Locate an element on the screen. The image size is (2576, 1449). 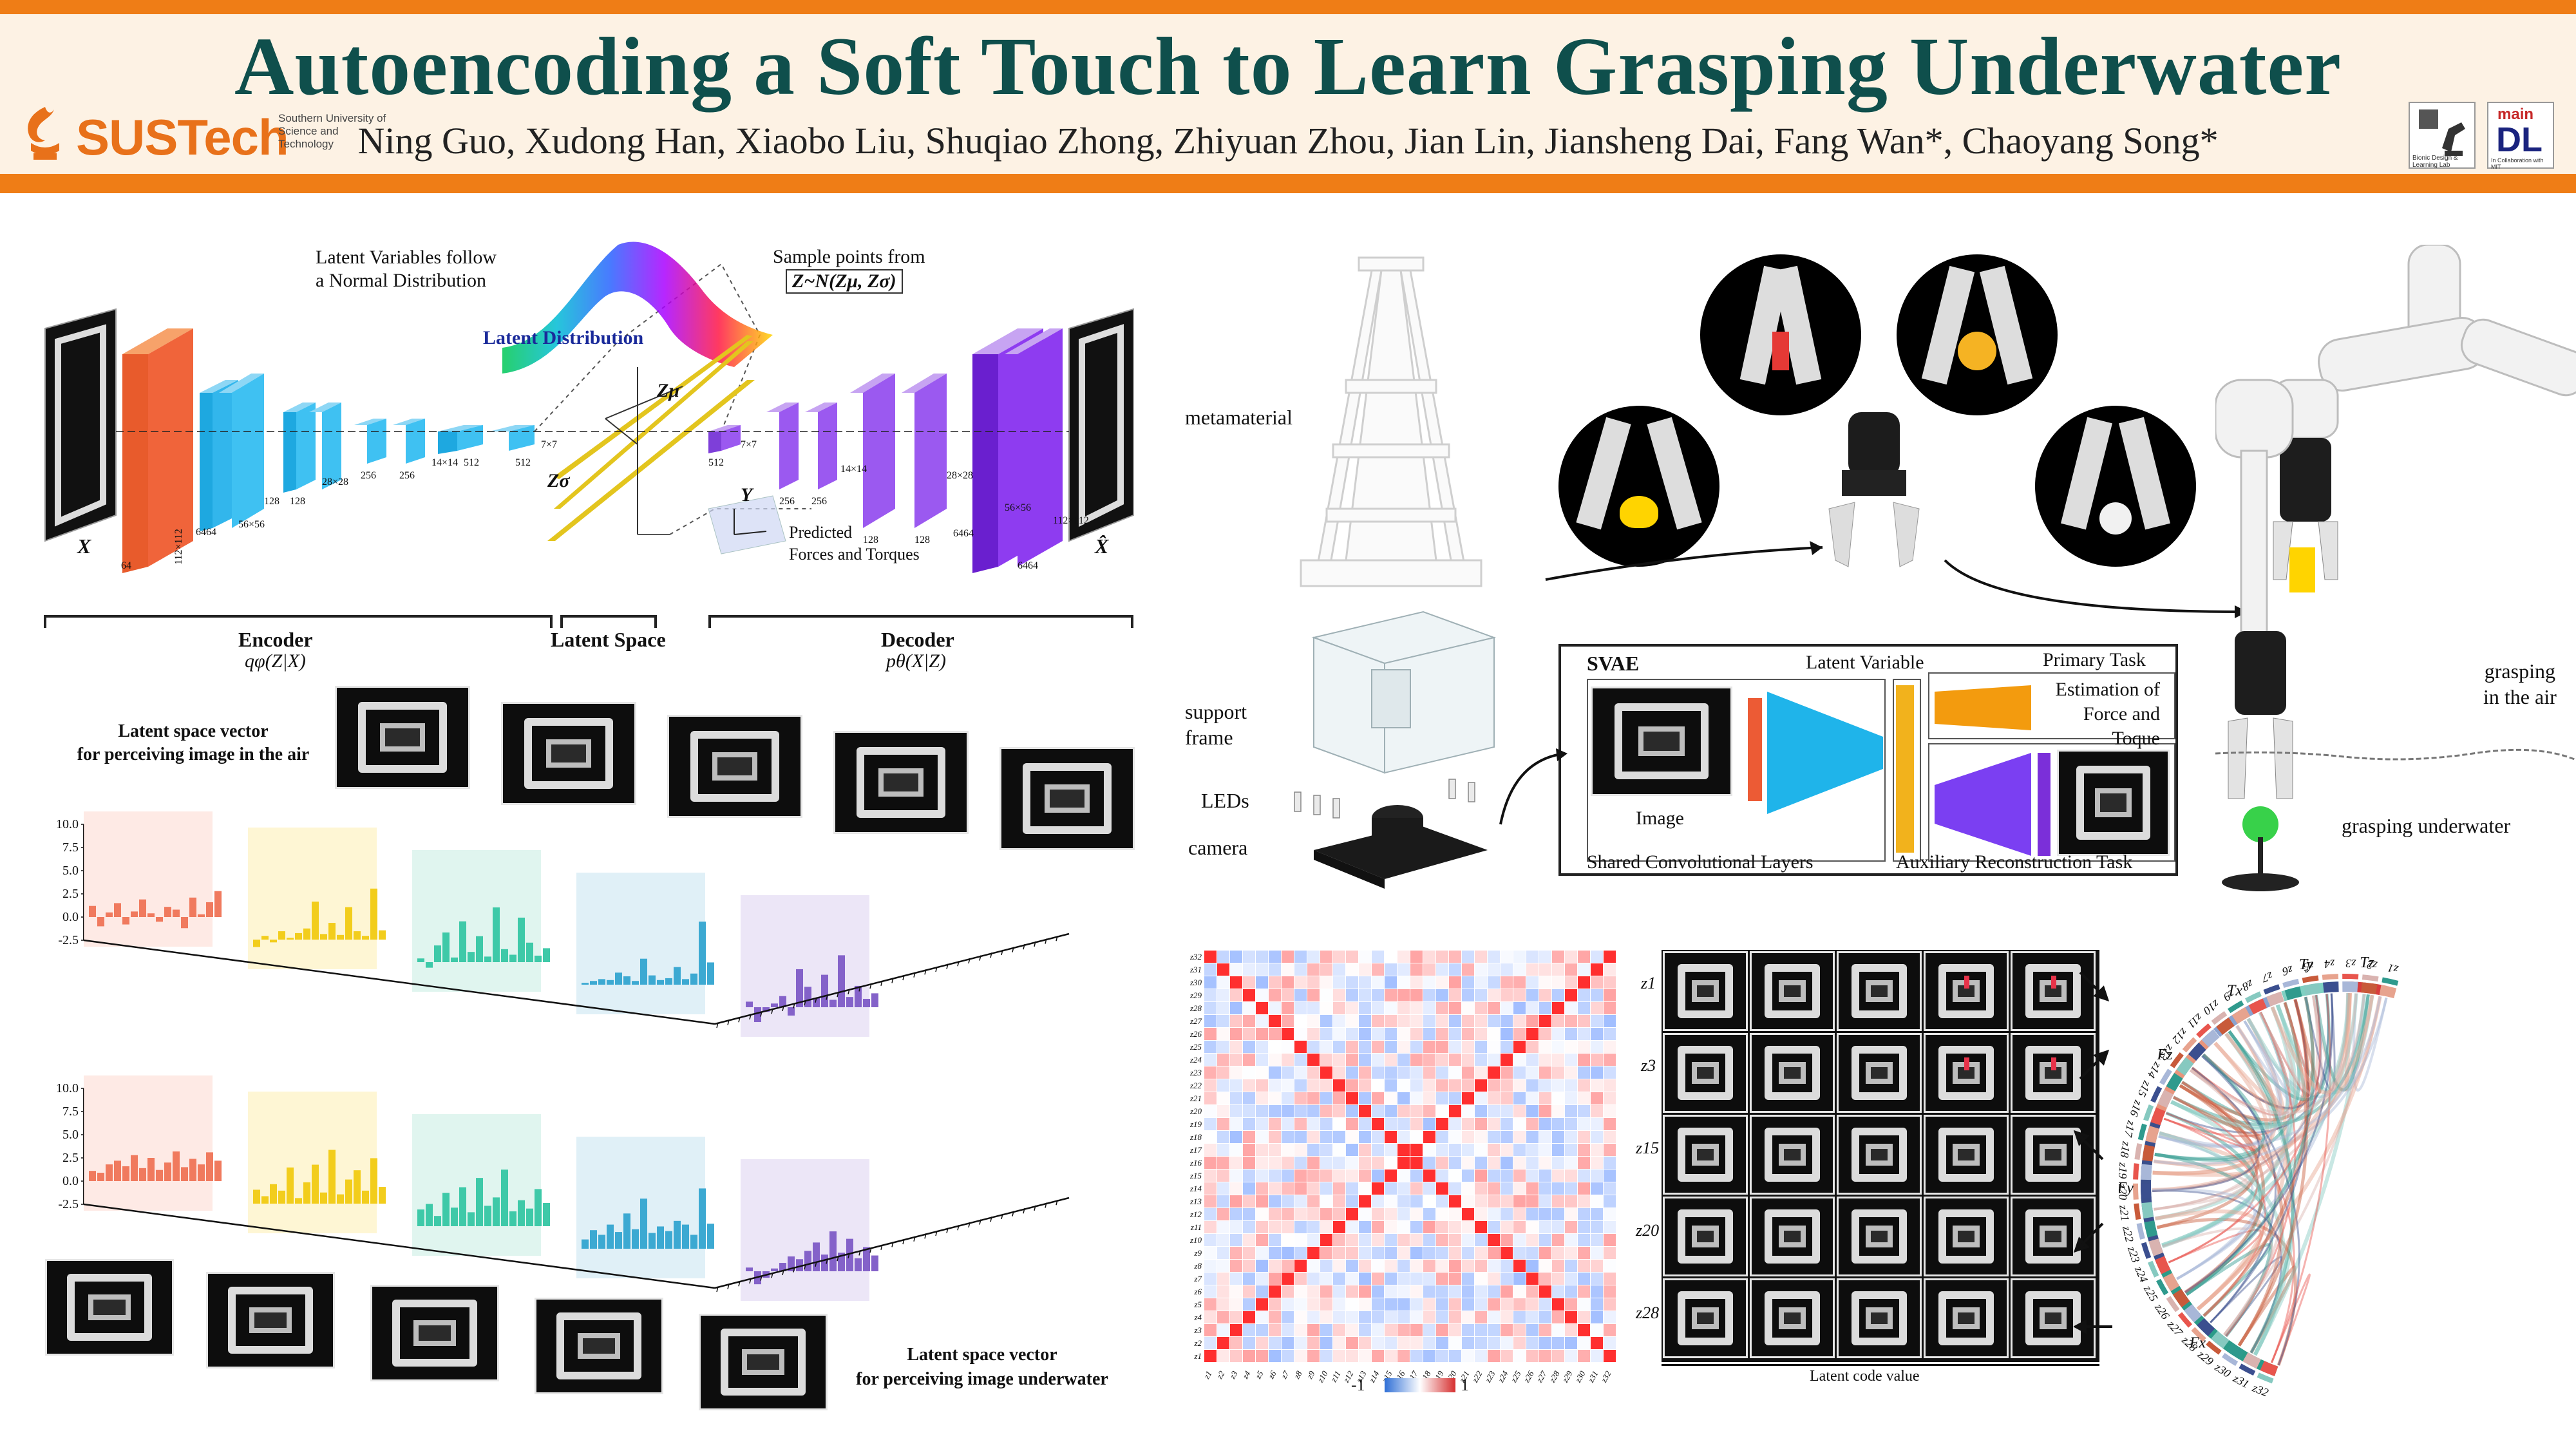
water-ytick-0: 10.0 is located at coordinates (67, 1088).